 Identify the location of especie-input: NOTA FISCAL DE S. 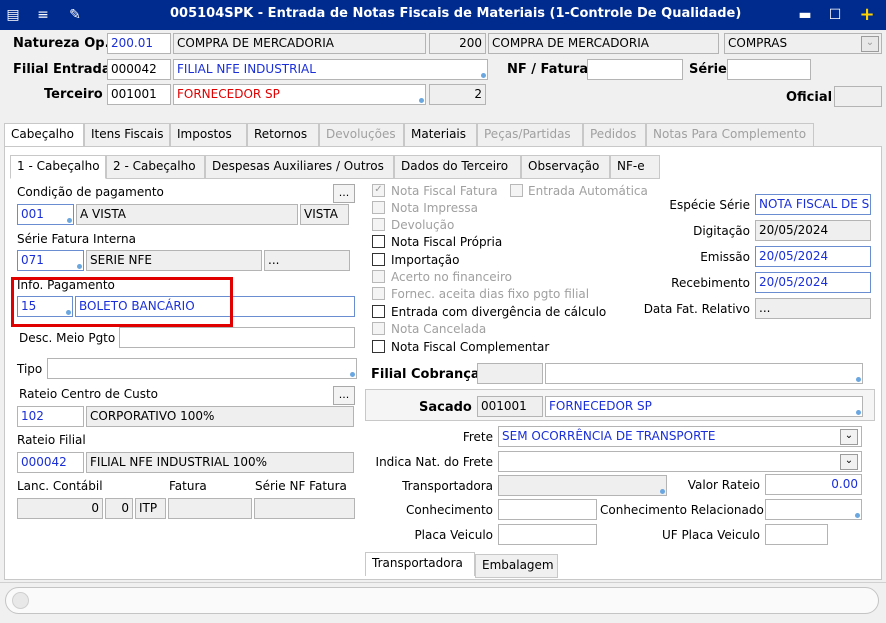
(813, 204).